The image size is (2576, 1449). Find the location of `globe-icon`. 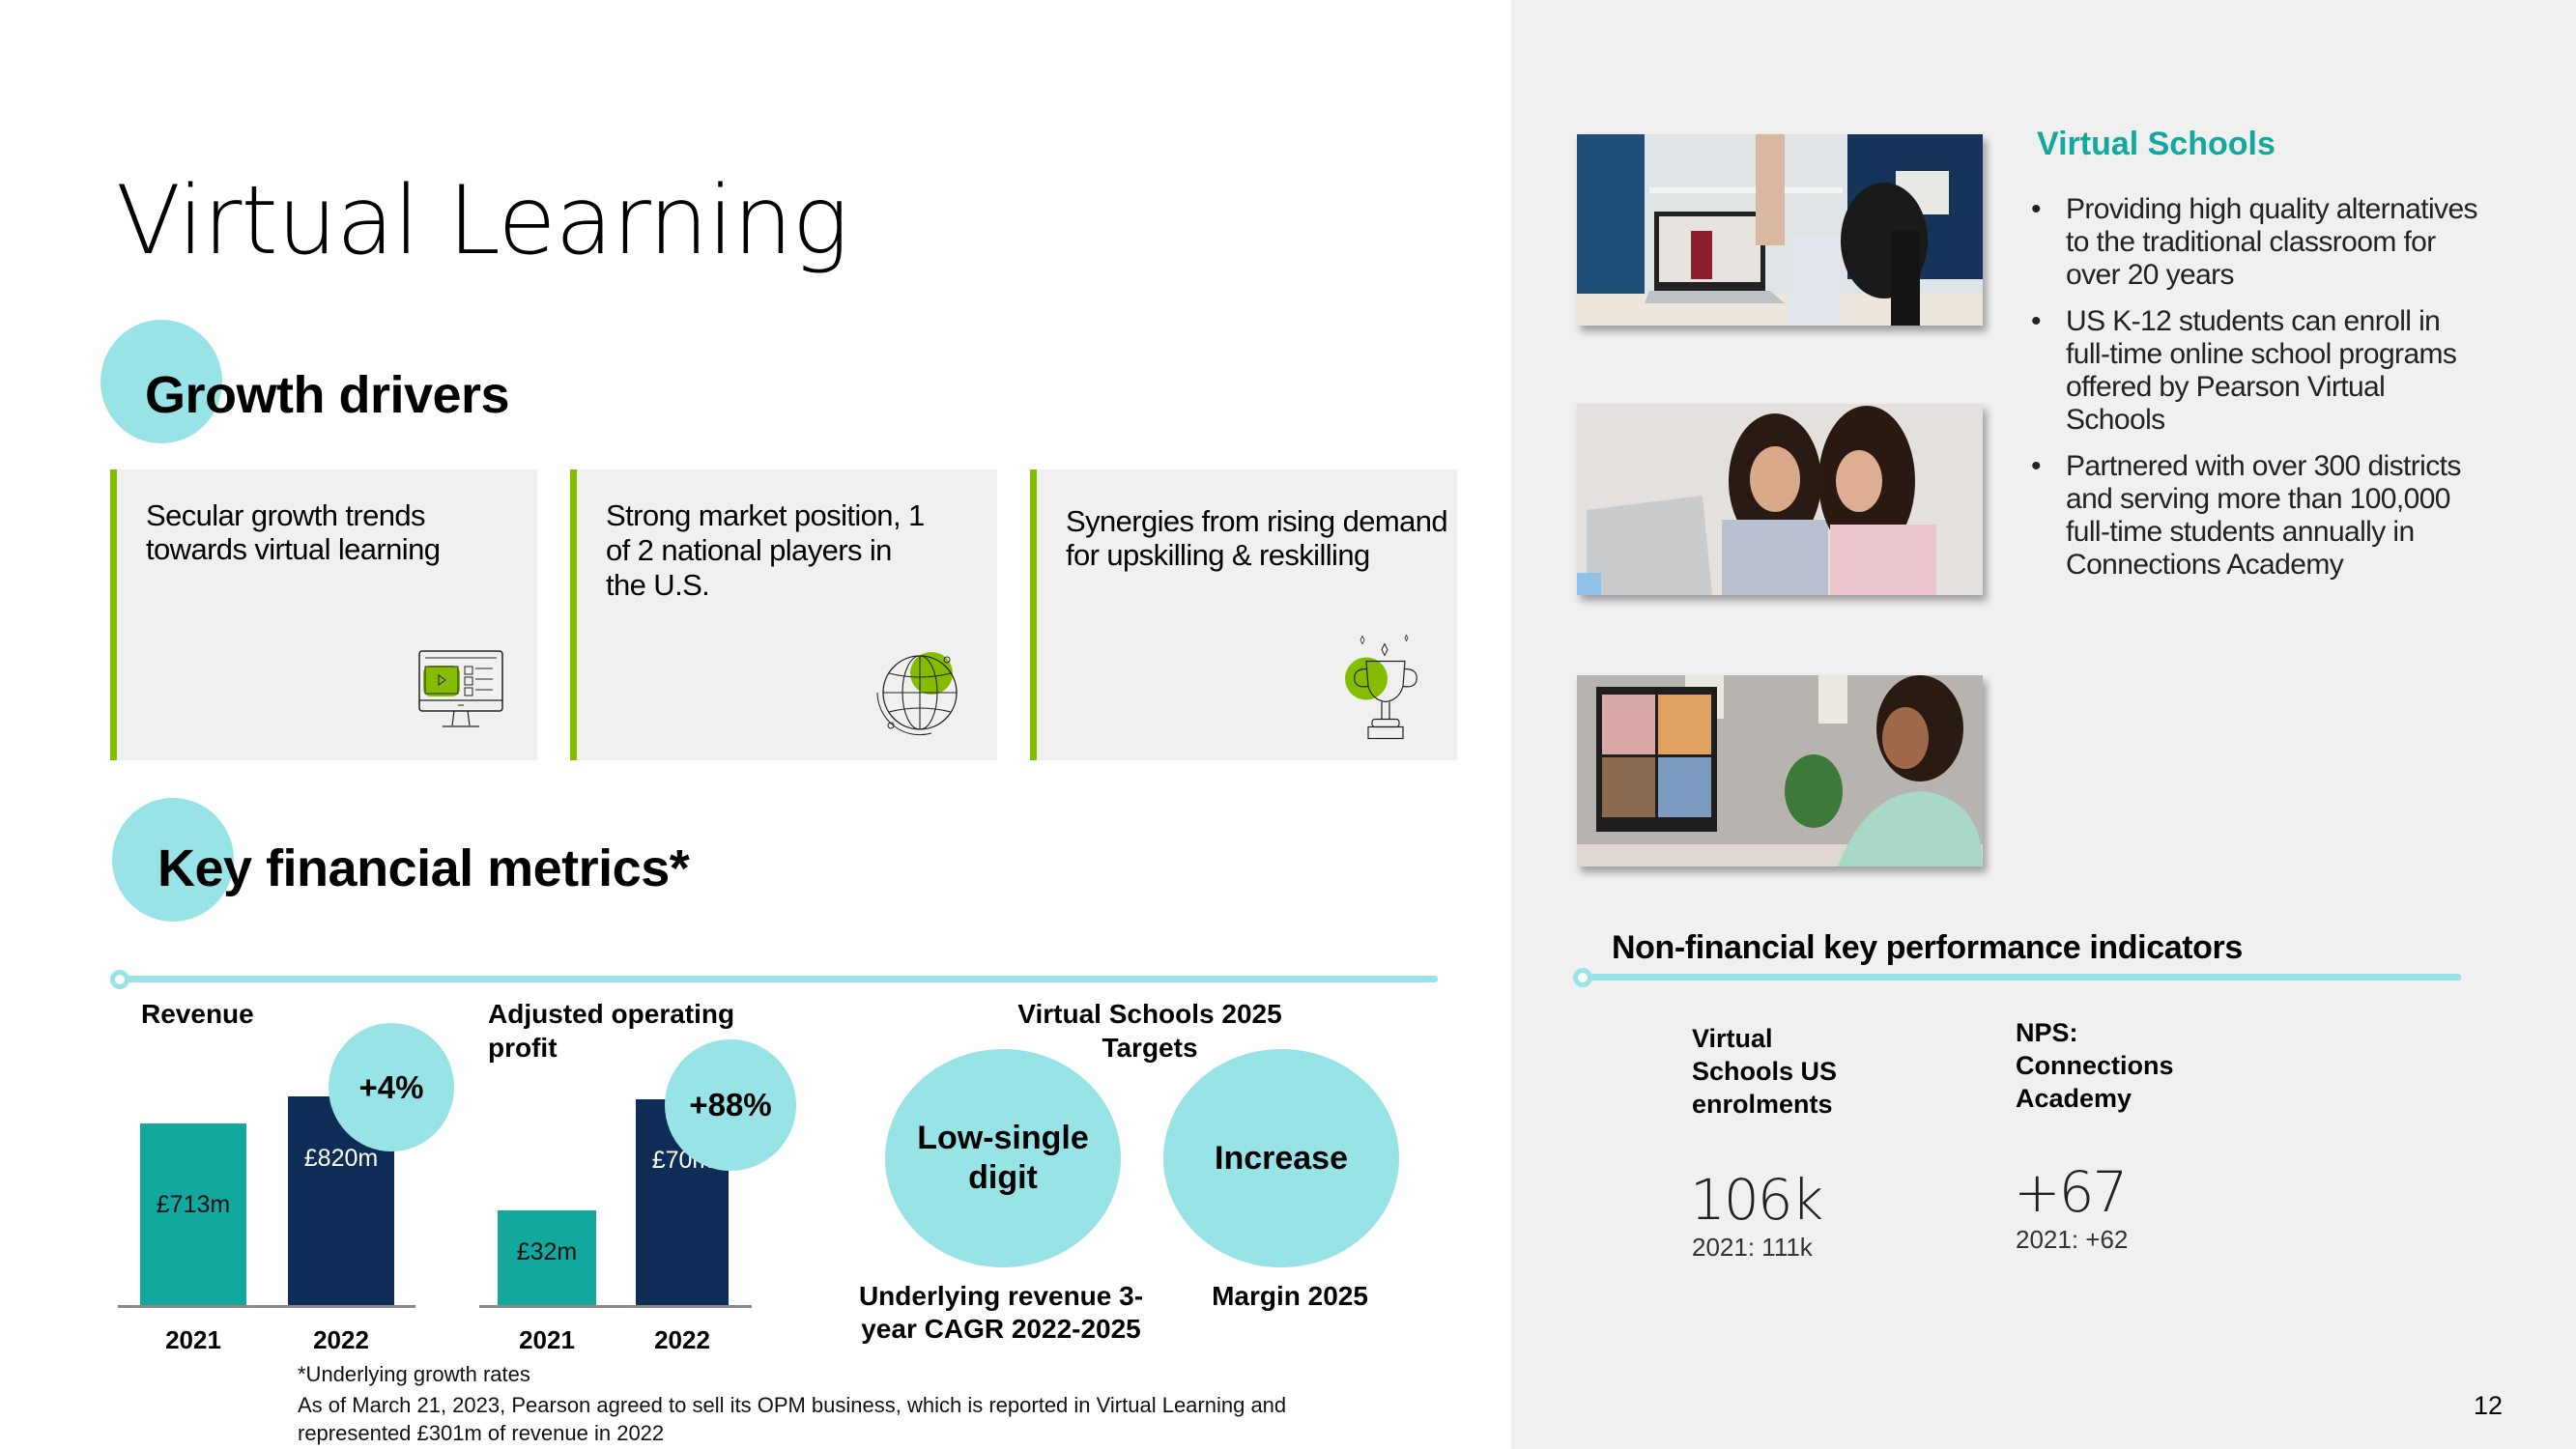

globe-icon is located at coordinates (917, 694).